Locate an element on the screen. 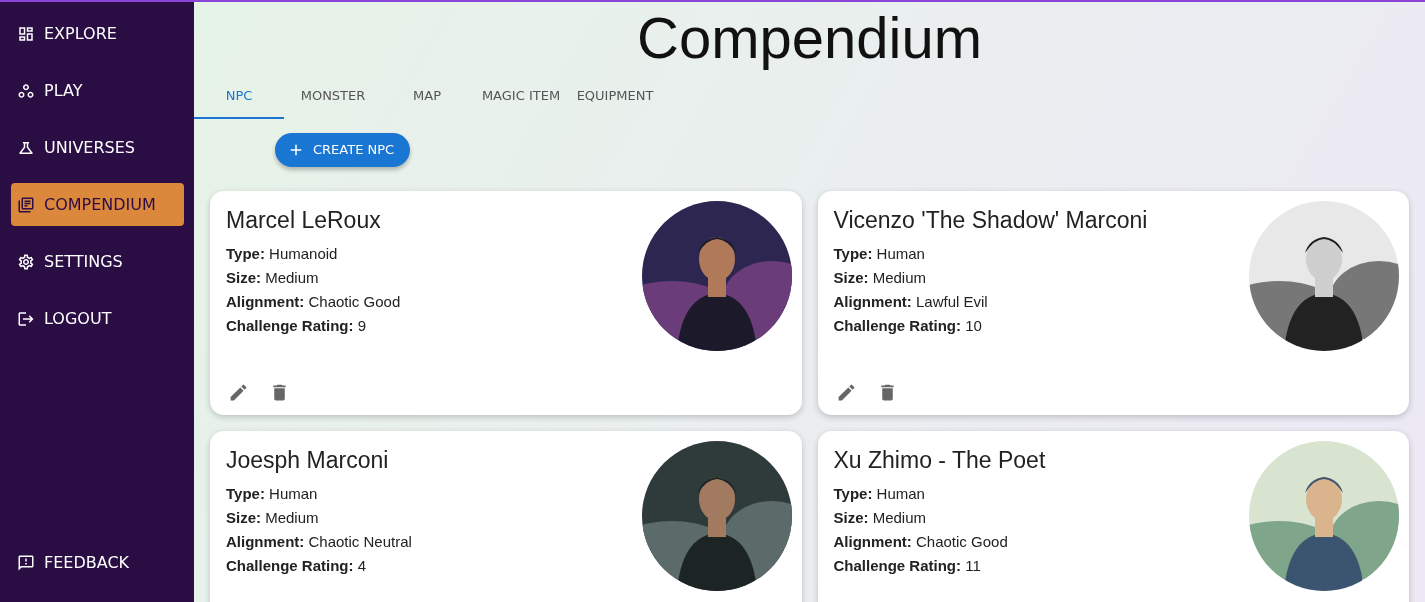  sidebar-item: SETTINGS is located at coordinates (97, 261).